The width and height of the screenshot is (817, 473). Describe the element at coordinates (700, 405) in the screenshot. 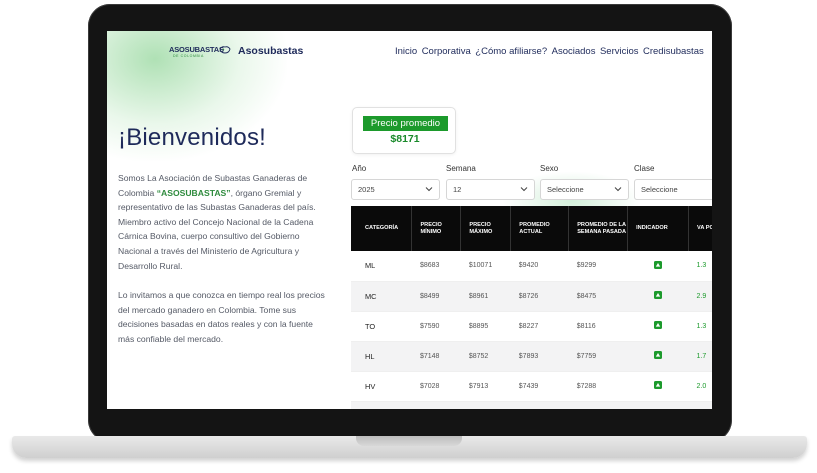

I see `cell-variation: -0.` at that location.